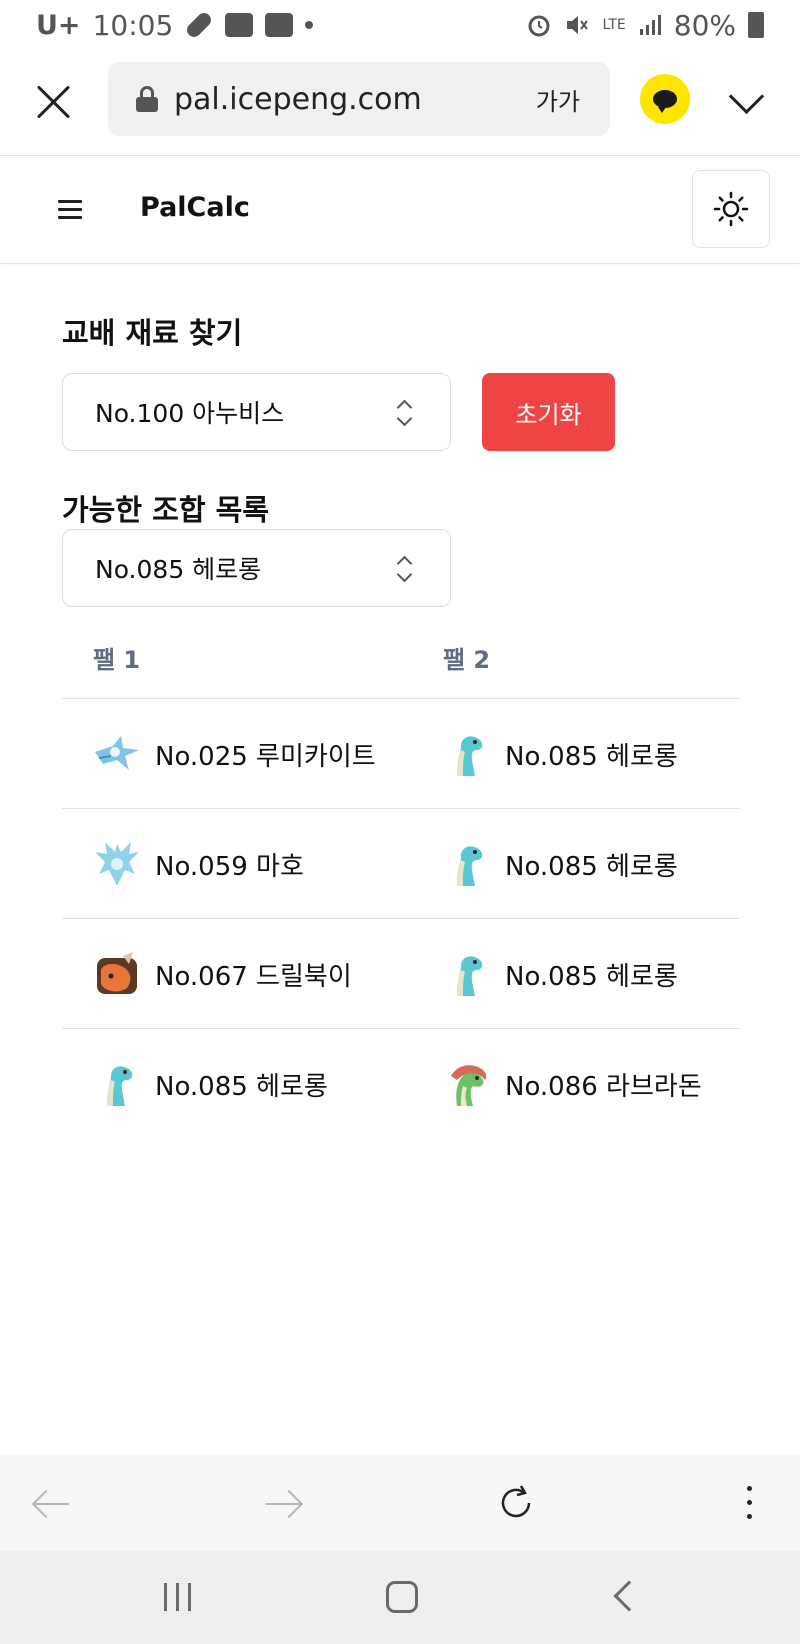  What do you see at coordinates (51, 1504) in the screenshot?
I see `back-arrow-icon` at bounding box center [51, 1504].